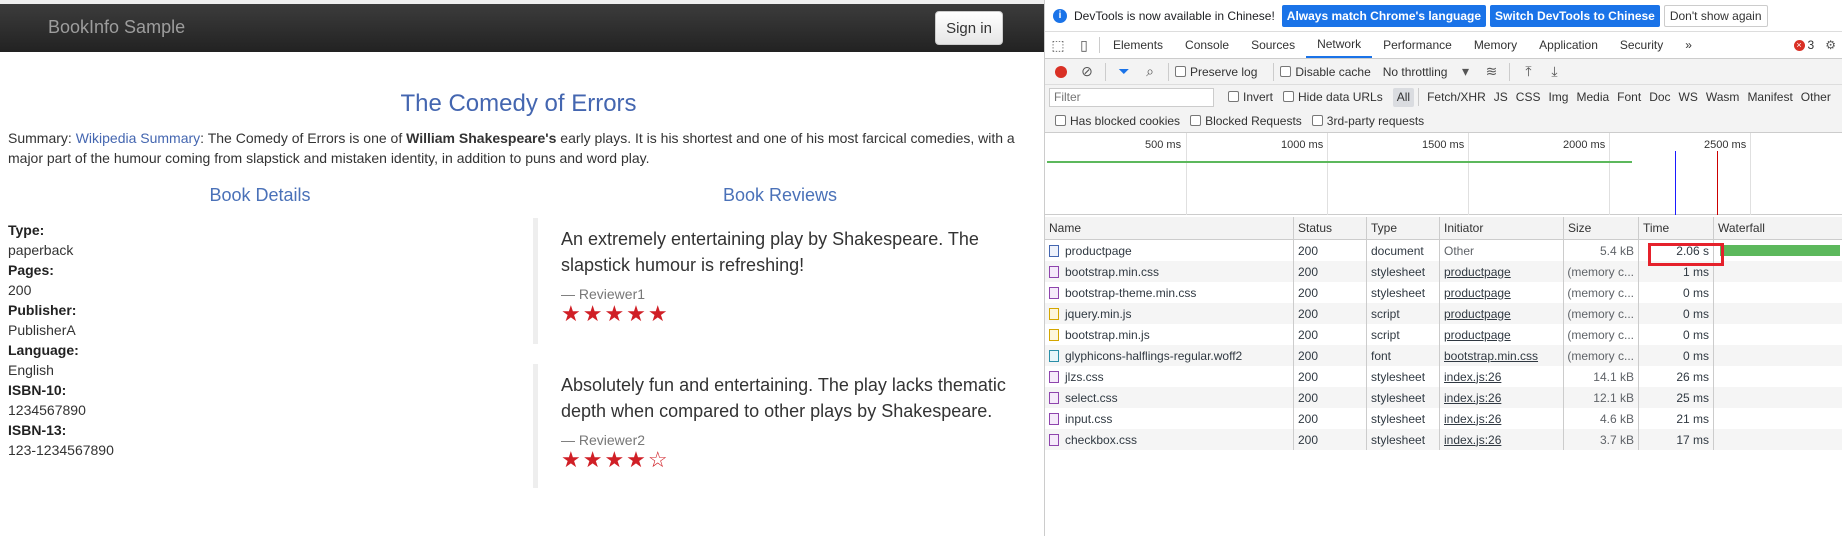 The height and width of the screenshot is (536, 1842). What do you see at coordinates (138, 138) in the screenshot?
I see `wikipedia-summary-link: Wikipedia Summary` at bounding box center [138, 138].